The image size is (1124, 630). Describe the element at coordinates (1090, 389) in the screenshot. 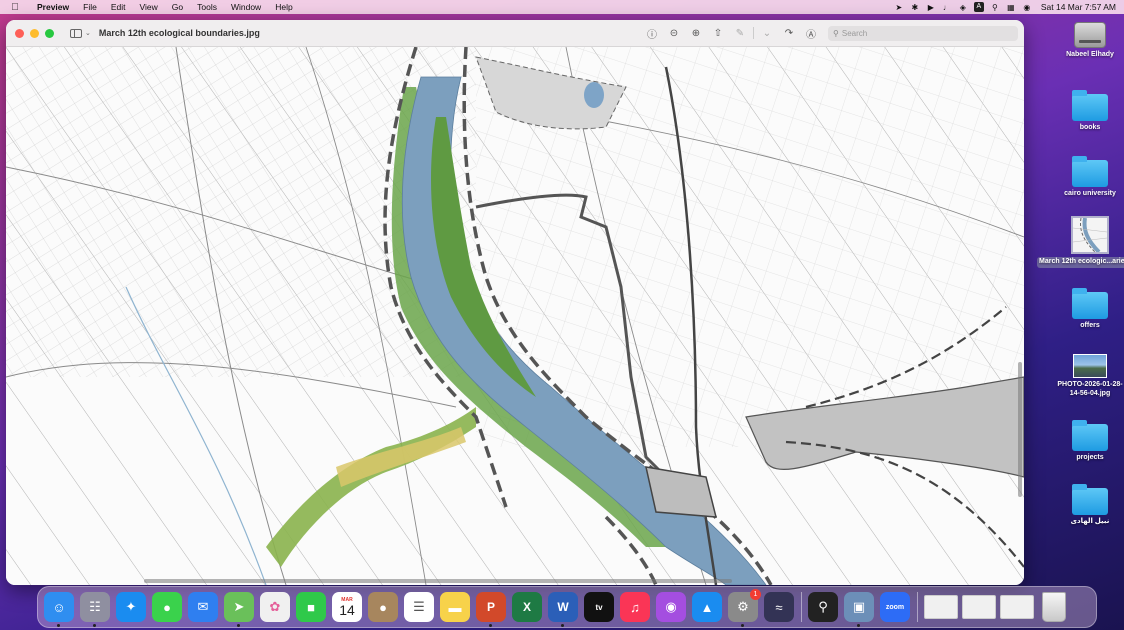

I see `desktop-item-label: PHOTO-2026-01-28-14-56-04.jpg` at that location.